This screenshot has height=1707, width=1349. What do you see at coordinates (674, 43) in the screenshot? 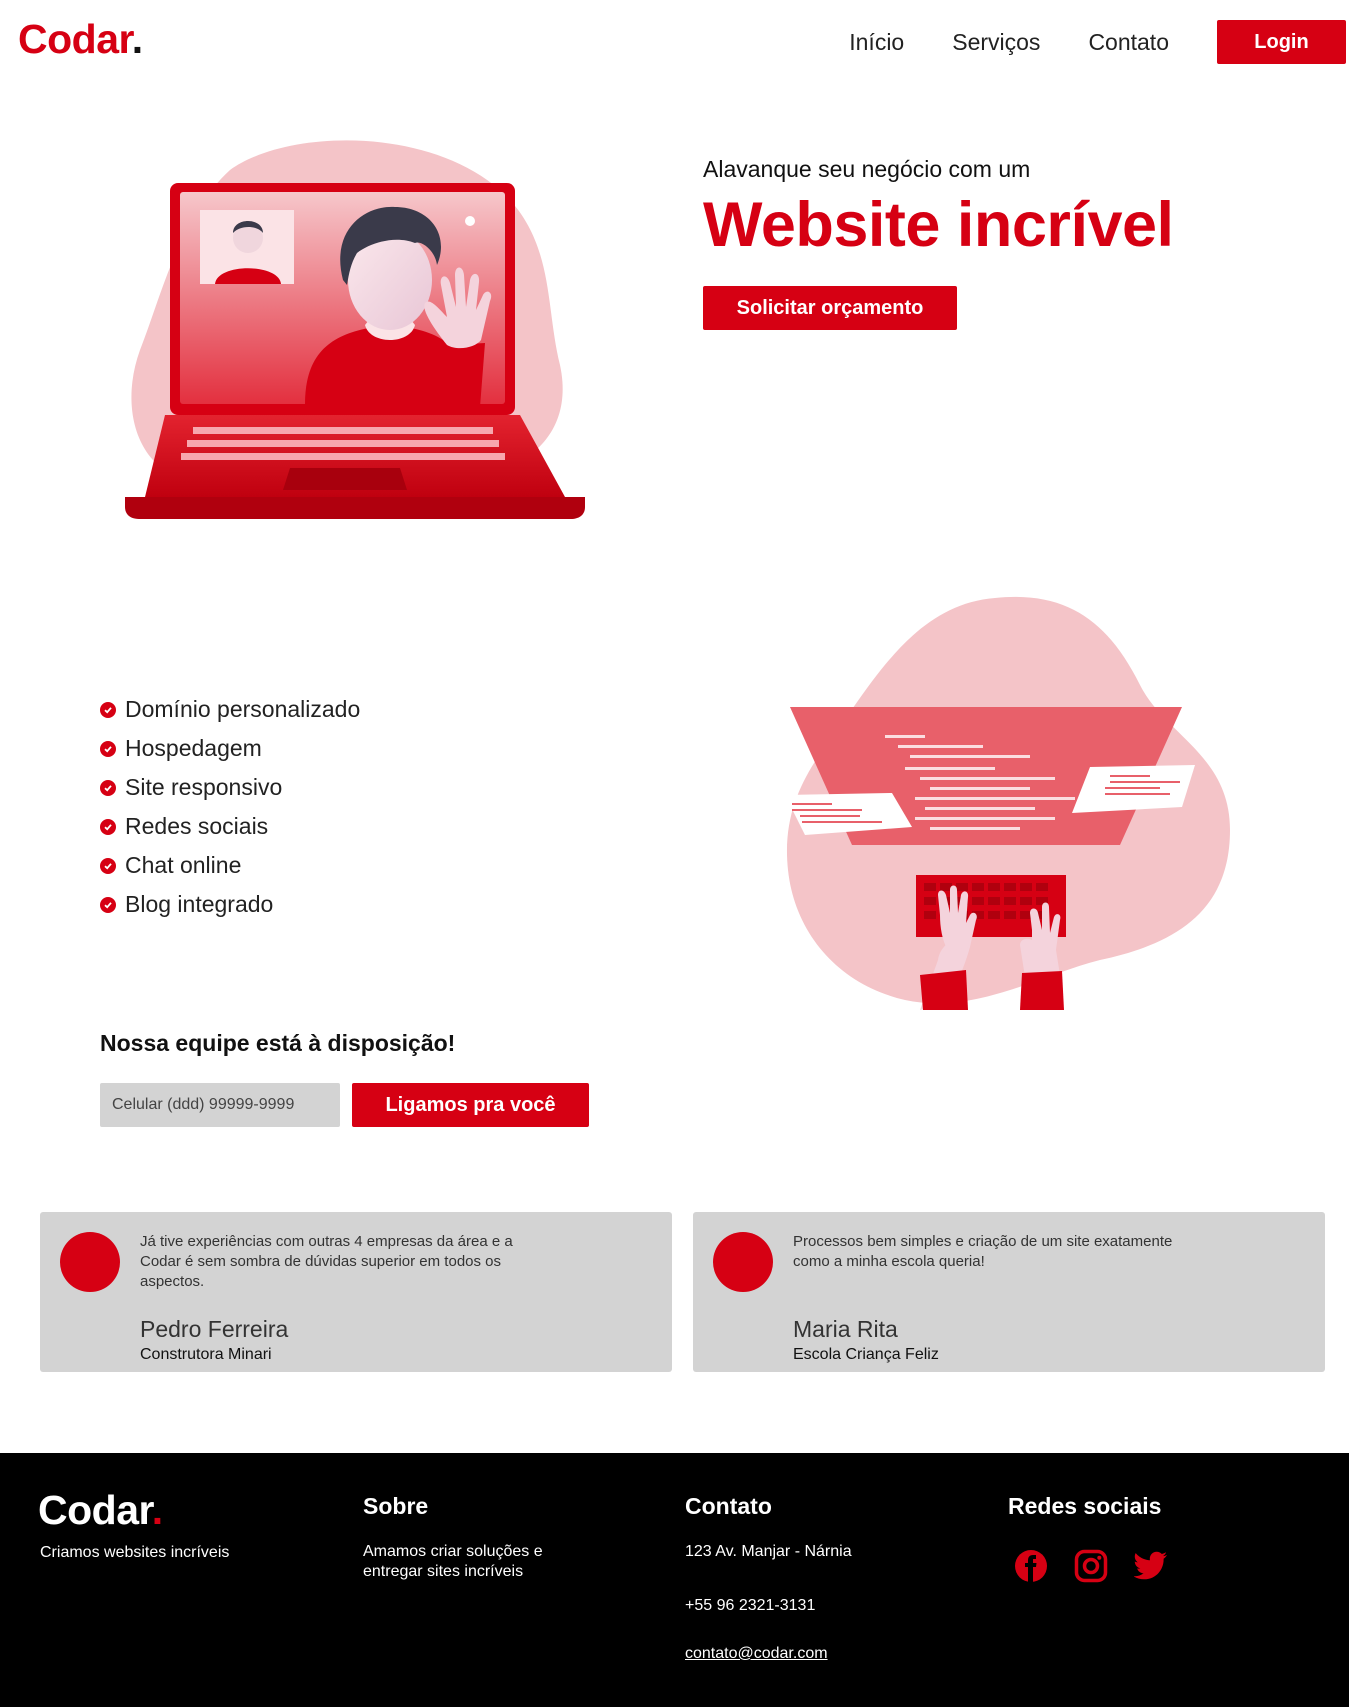
I see `site-header: Codar. Início Serviços Contato Login` at bounding box center [674, 43].